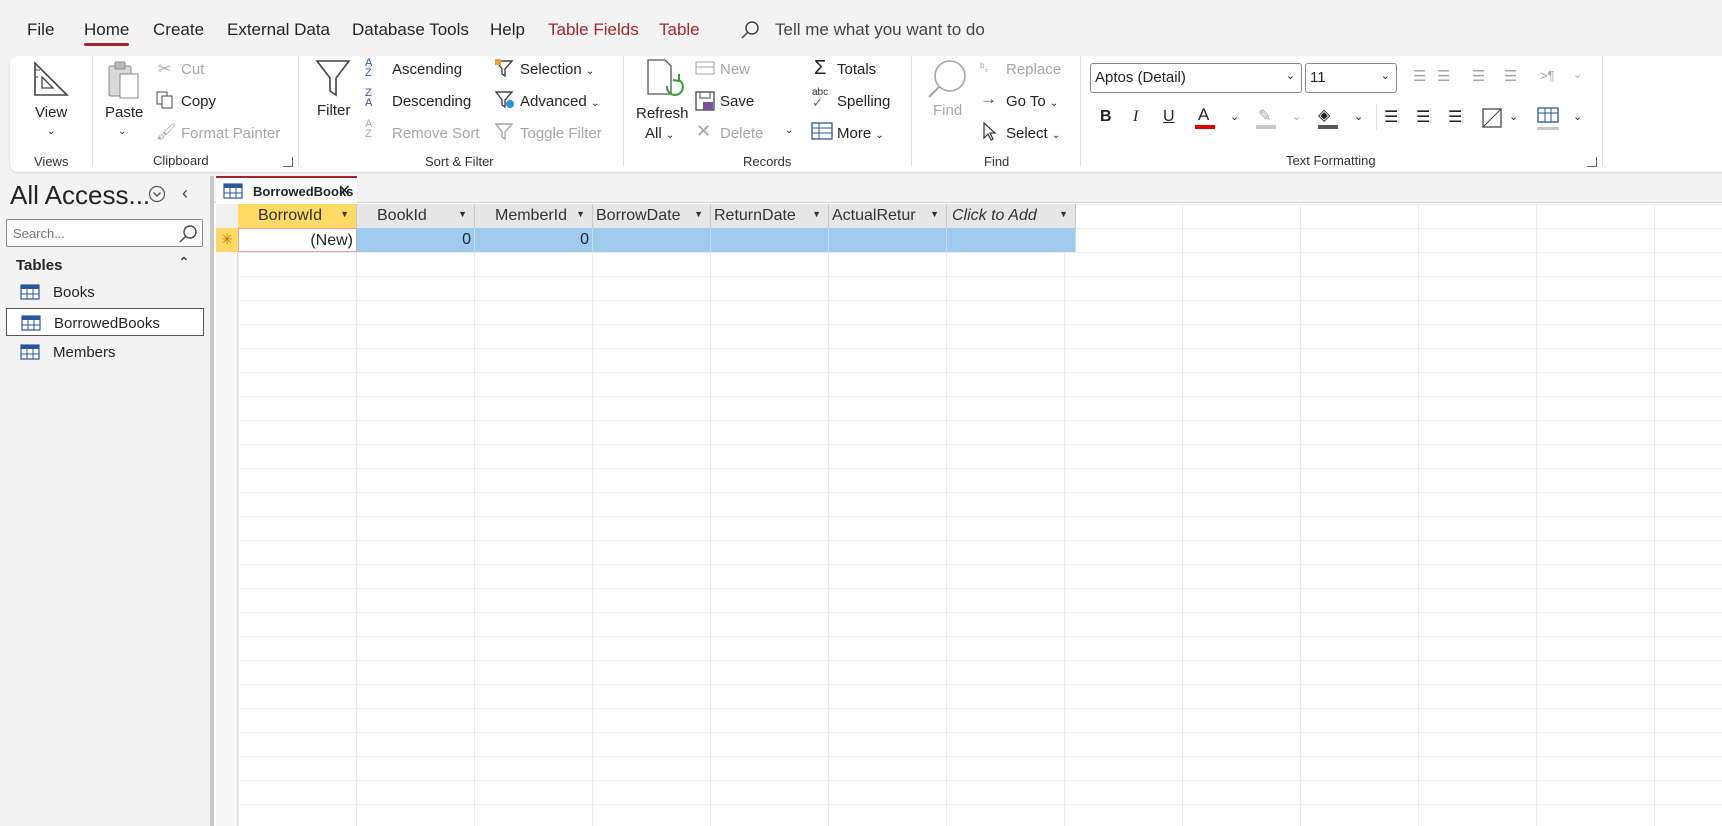 Image resolution: width=1722 pixels, height=826 pixels. I want to click on collapse-pane-icon: ‹, so click(185, 193).